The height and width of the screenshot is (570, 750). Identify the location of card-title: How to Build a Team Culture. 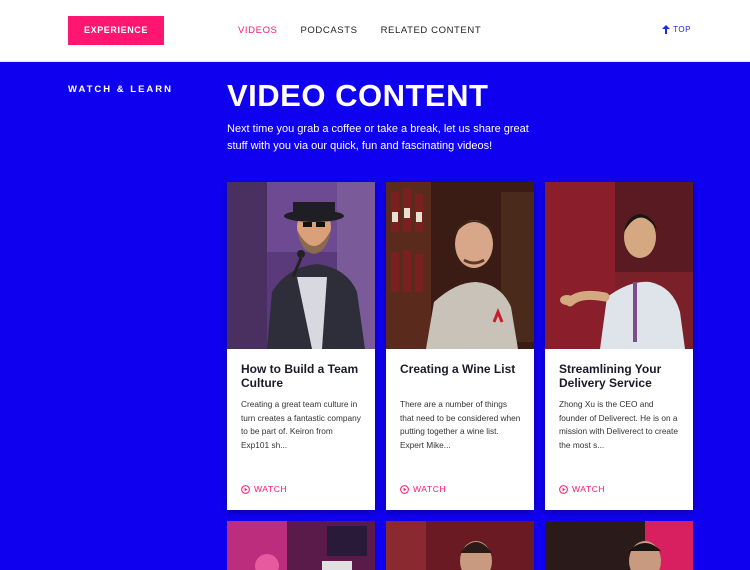
(302, 376).